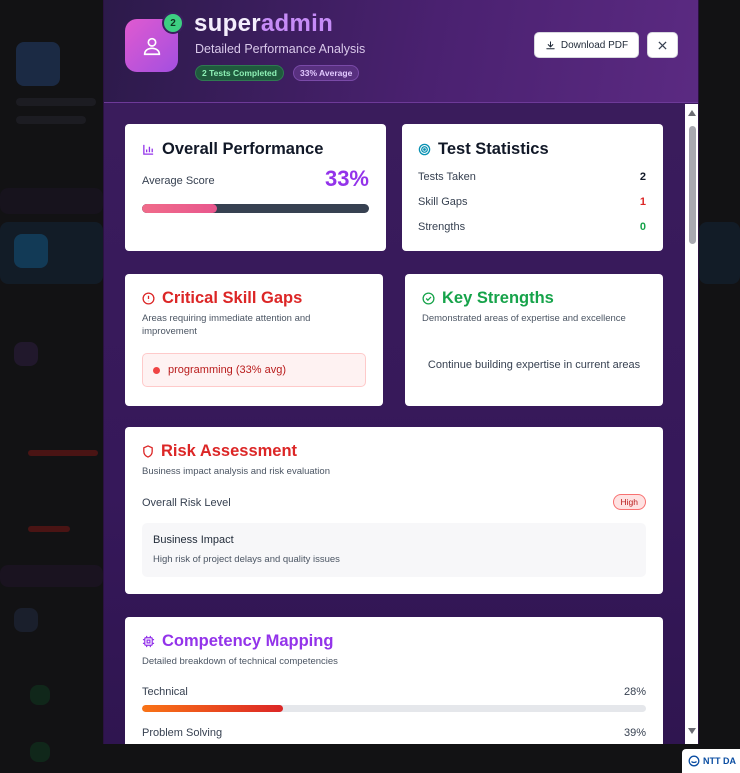 Image resolution: width=740 pixels, height=773 pixels. What do you see at coordinates (493, 149) in the screenshot?
I see `test-statistics-title-text: Test Statistics` at bounding box center [493, 149].